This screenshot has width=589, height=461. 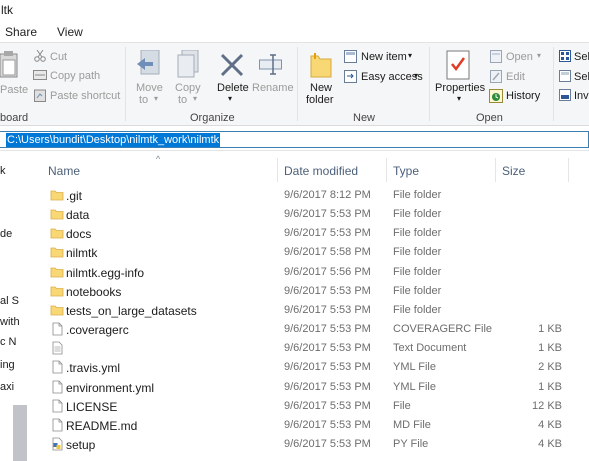 What do you see at coordinates (550, 348) in the screenshot?
I see `file-size: 1 KB` at bounding box center [550, 348].